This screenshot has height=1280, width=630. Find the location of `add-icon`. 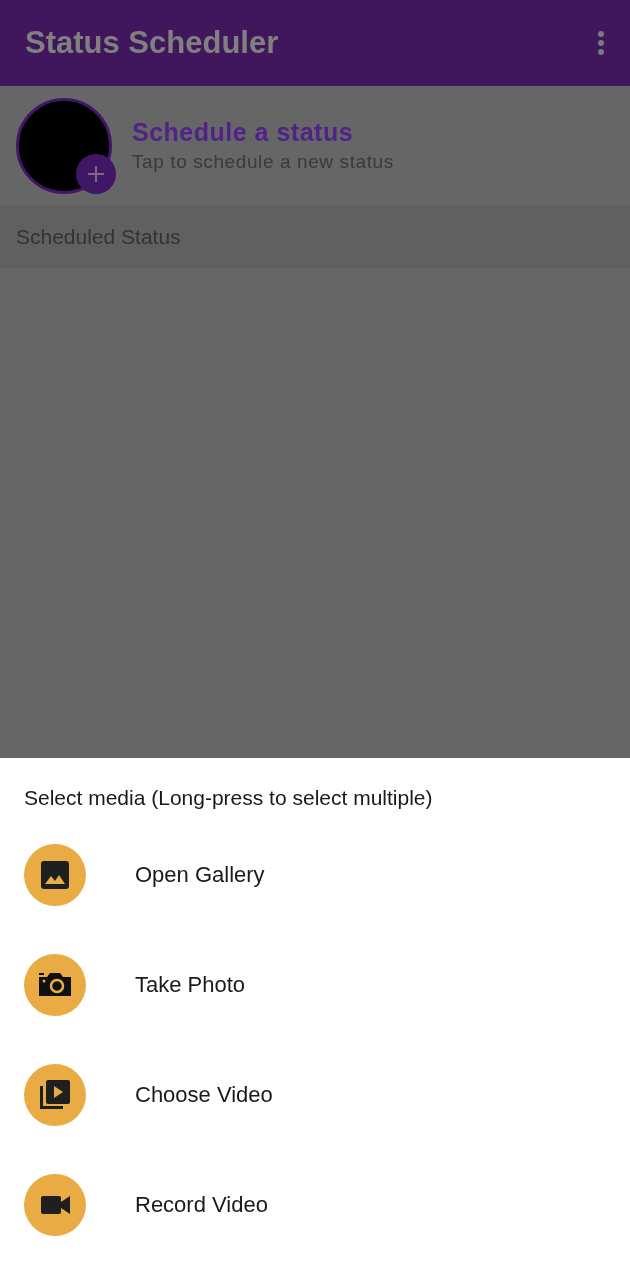

add-icon is located at coordinates (96, 173).